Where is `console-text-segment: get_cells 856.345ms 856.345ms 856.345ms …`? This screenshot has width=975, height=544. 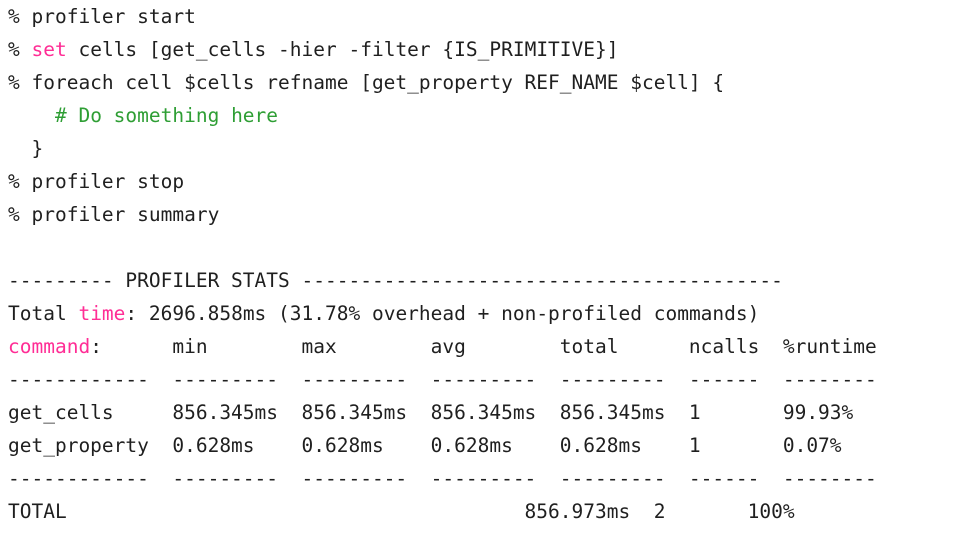
console-text-segment: get_cells 856.345ms 856.345ms 856.345ms … is located at coordinates (431, 412).